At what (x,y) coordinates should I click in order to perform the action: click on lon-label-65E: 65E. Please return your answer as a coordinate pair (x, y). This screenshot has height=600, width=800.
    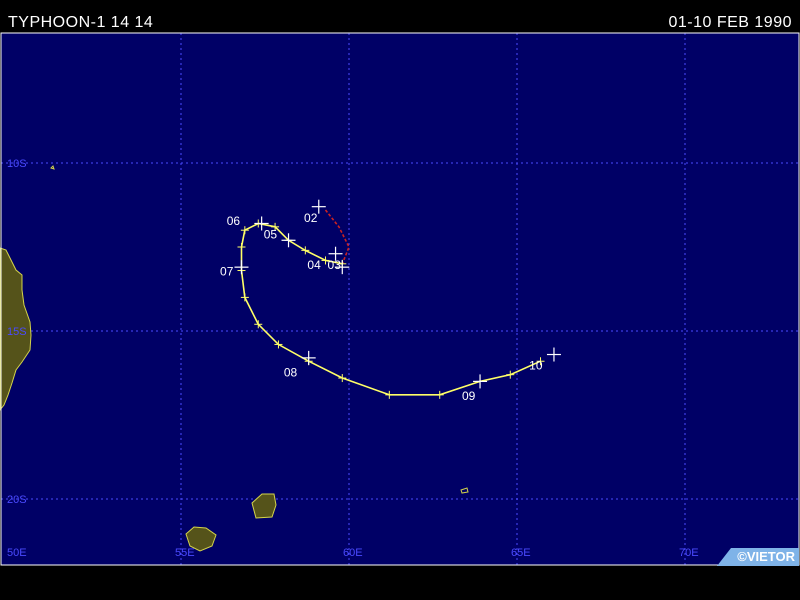
    Looking at the image, I should click on (521, 553).